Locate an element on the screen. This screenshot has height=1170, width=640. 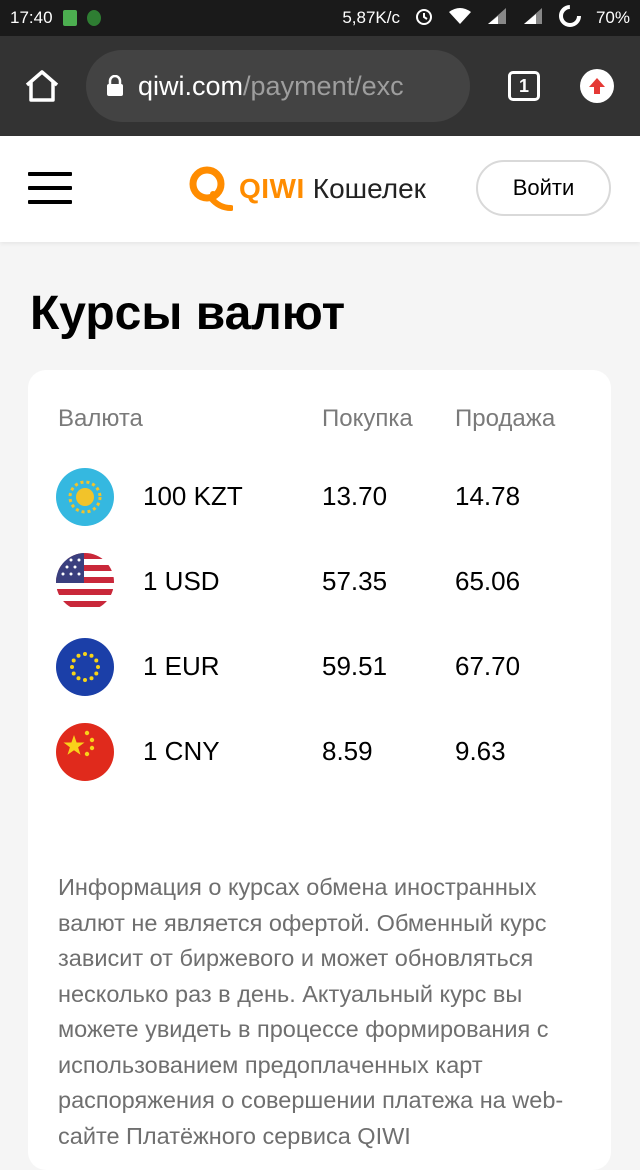
logo-subtitle: Кошелек is located at coordinates (369, 188).